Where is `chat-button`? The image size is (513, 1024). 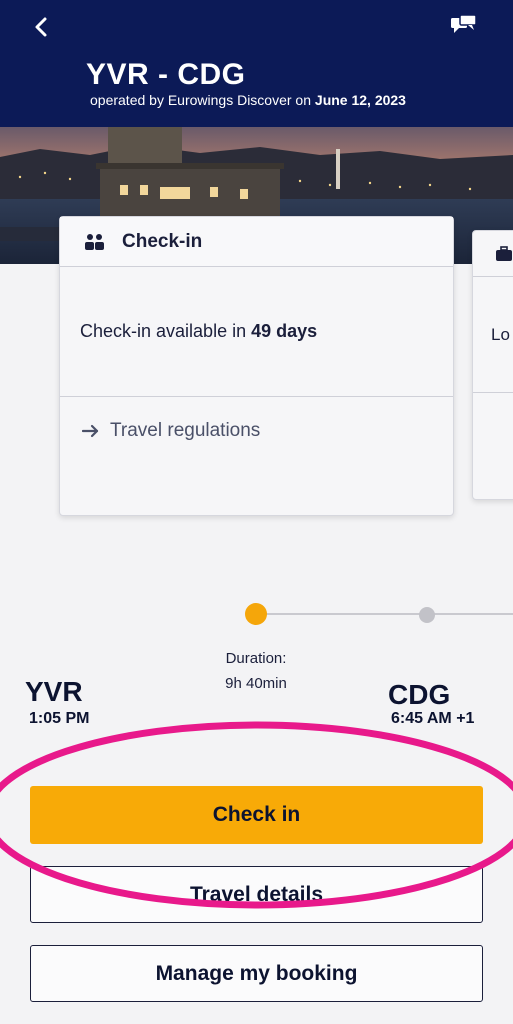
chat-button is located at coordinates (464, 27).